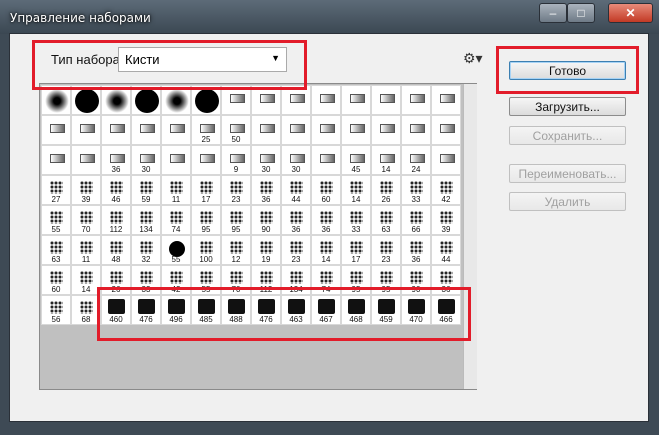 The height and width of the screenshot is (435, 659). I want to click on brush-preset-cell: 12, so click(236, 250).